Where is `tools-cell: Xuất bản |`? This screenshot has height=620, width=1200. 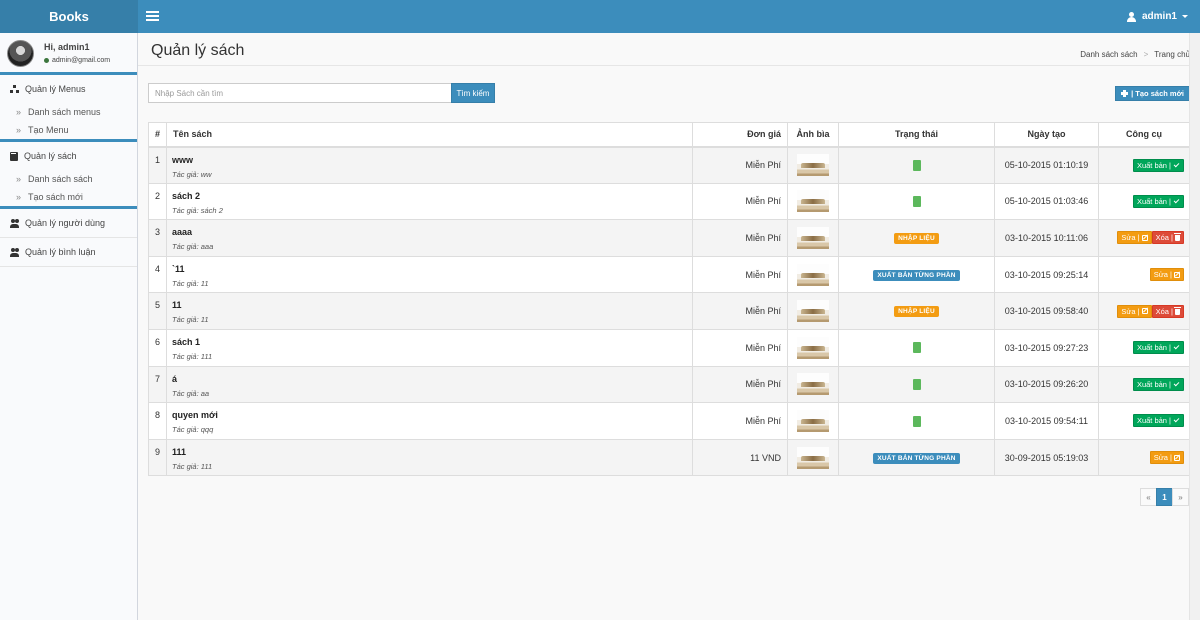 tools-cell: Xuất bản | is located at coordinates (1144, 201).